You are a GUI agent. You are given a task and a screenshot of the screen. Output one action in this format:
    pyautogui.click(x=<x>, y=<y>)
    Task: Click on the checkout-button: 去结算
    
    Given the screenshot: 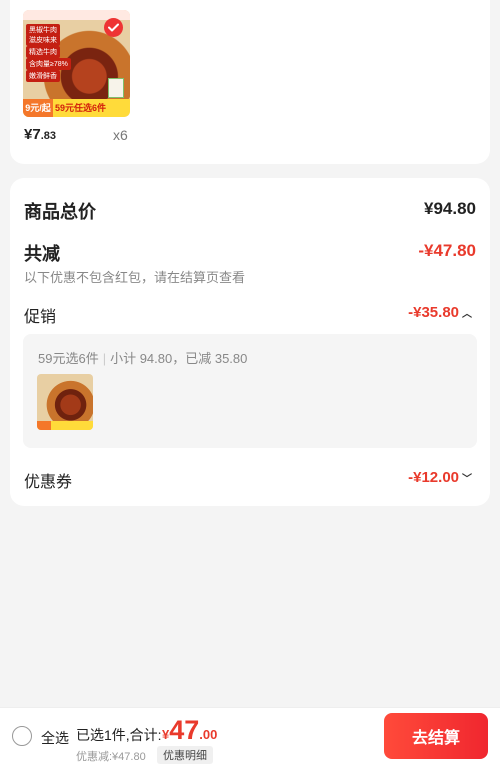 What is the action you would take?
    pyautogui.click(x=436, y=736)
    